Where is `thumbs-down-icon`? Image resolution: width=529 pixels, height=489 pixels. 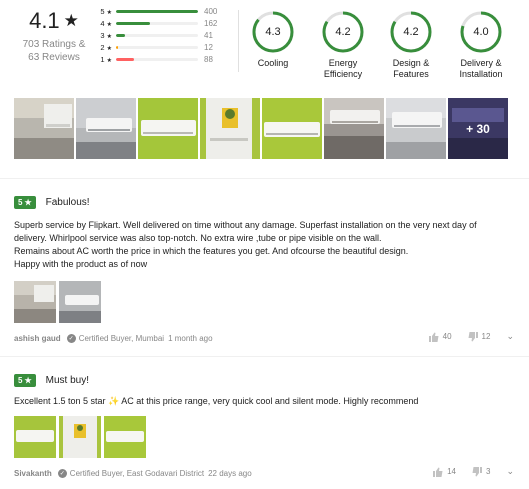 thumbs-down-icon is located at coordinates (477, 471).